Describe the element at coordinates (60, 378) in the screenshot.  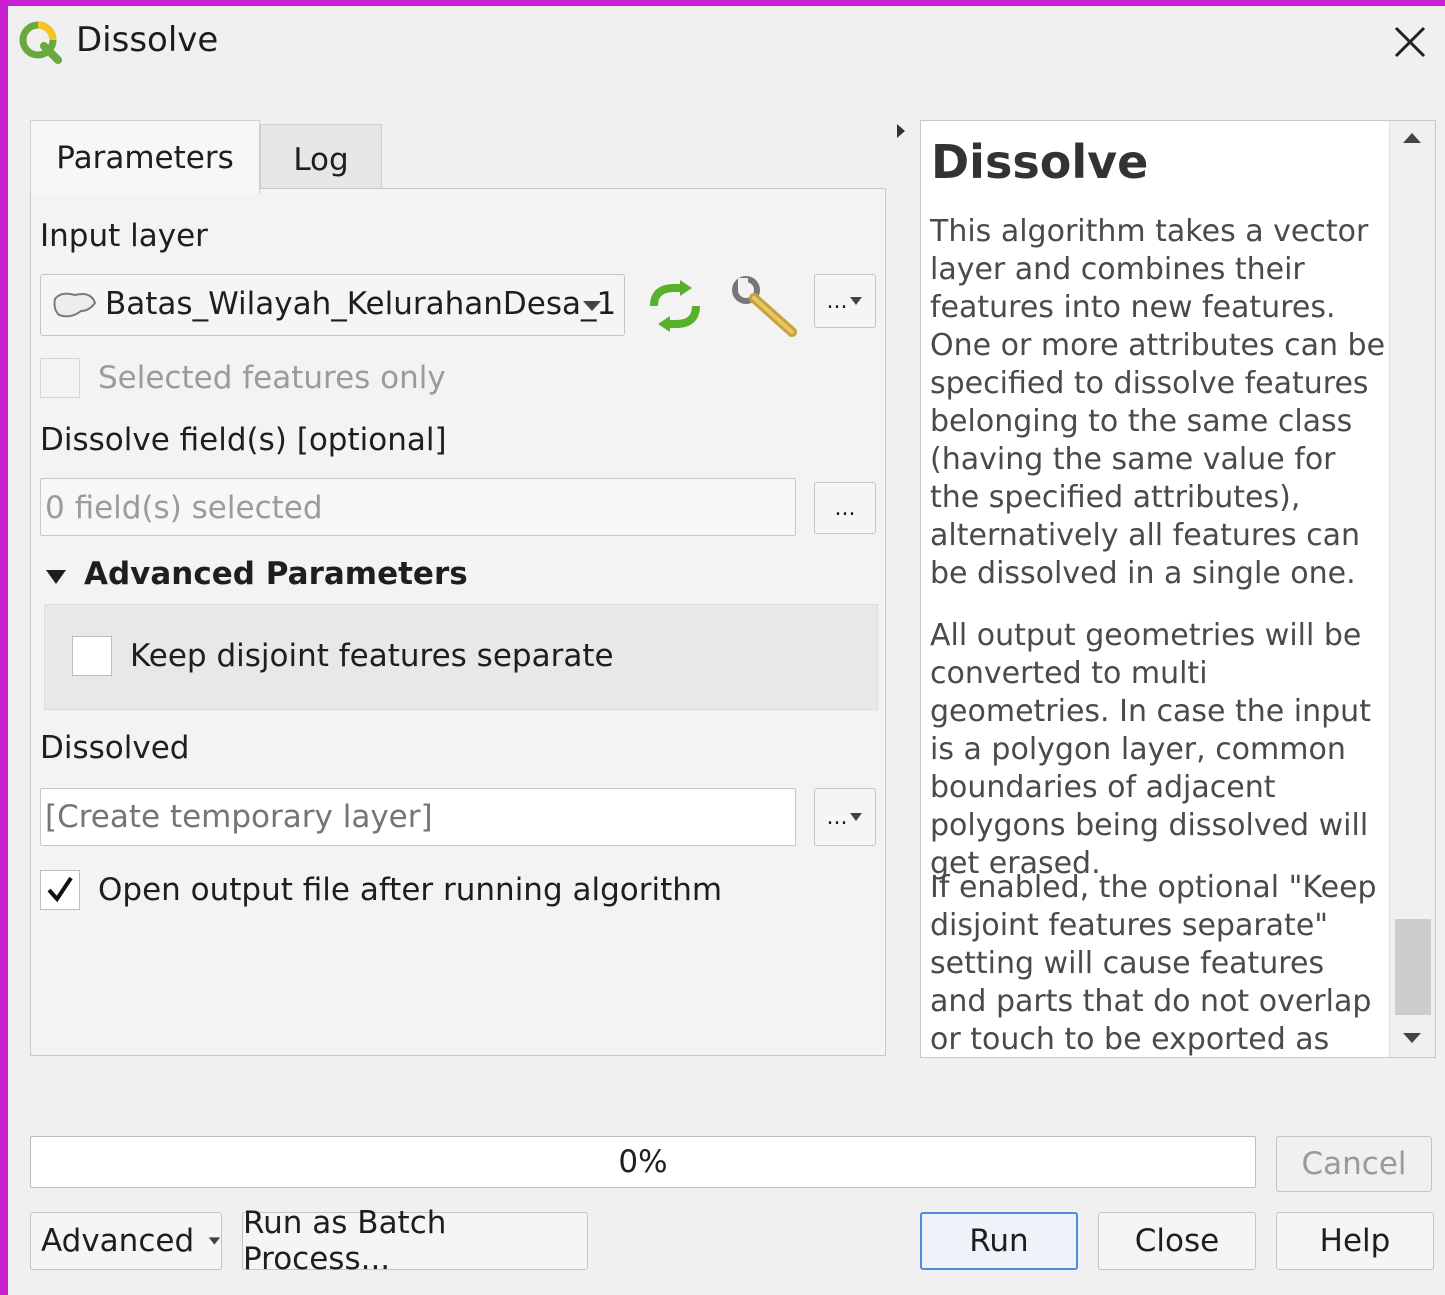
I see `selected-features-only-checkbox` at that location.